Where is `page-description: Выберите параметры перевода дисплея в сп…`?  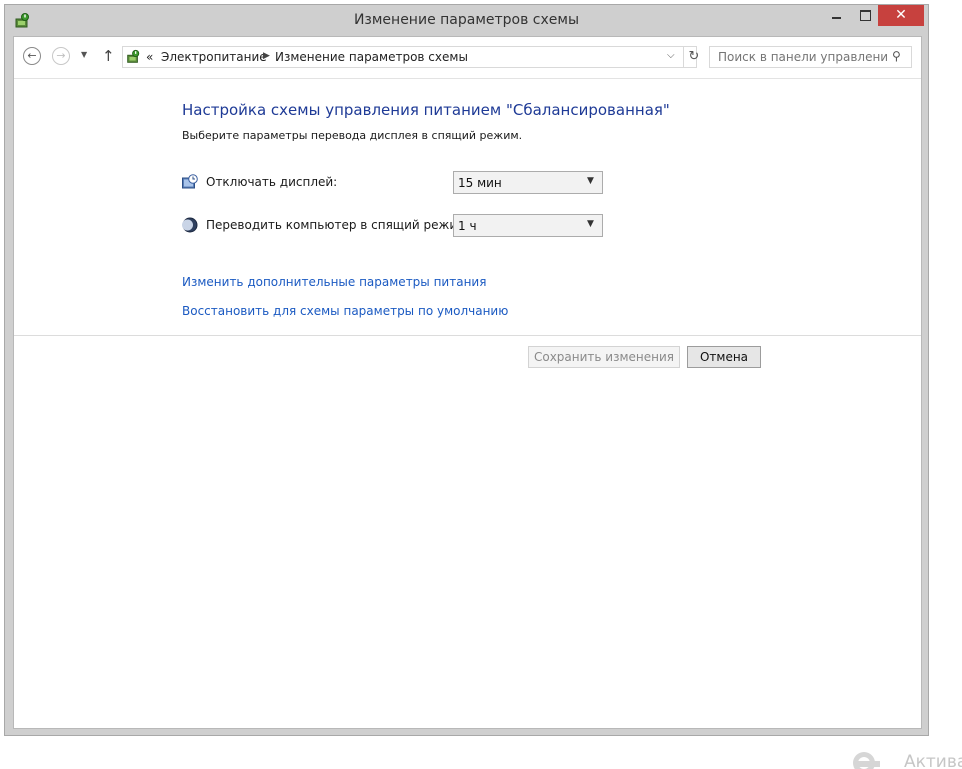 page-description: Выберите параметры перевода дисплея в сп… is located at coordinates (352, 135).